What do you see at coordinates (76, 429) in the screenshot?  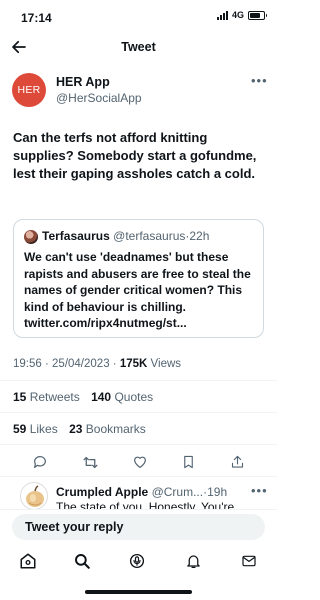 I see `bookmarks-count: 23` at bounding box center [76, 429].